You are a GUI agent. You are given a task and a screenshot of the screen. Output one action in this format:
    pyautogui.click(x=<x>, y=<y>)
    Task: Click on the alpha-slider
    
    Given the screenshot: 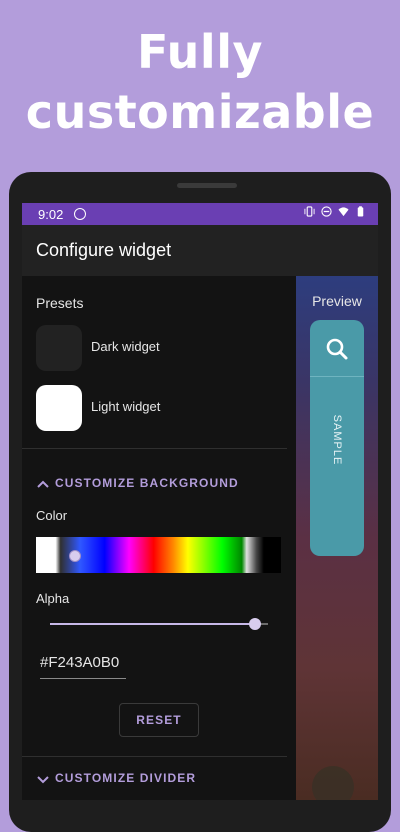 What is the action you would take?
    pyautogui.click(x=159, y=624)
    